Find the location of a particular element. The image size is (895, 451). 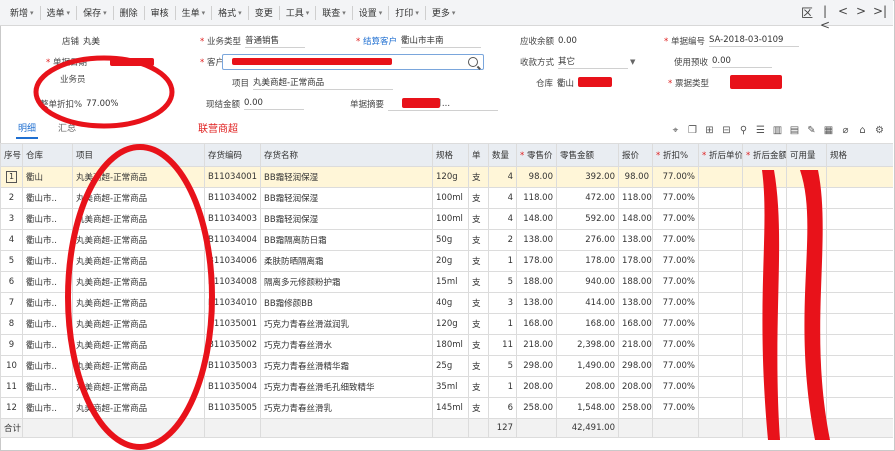

column-header: 仓库 is located at coordinates (47, 155).